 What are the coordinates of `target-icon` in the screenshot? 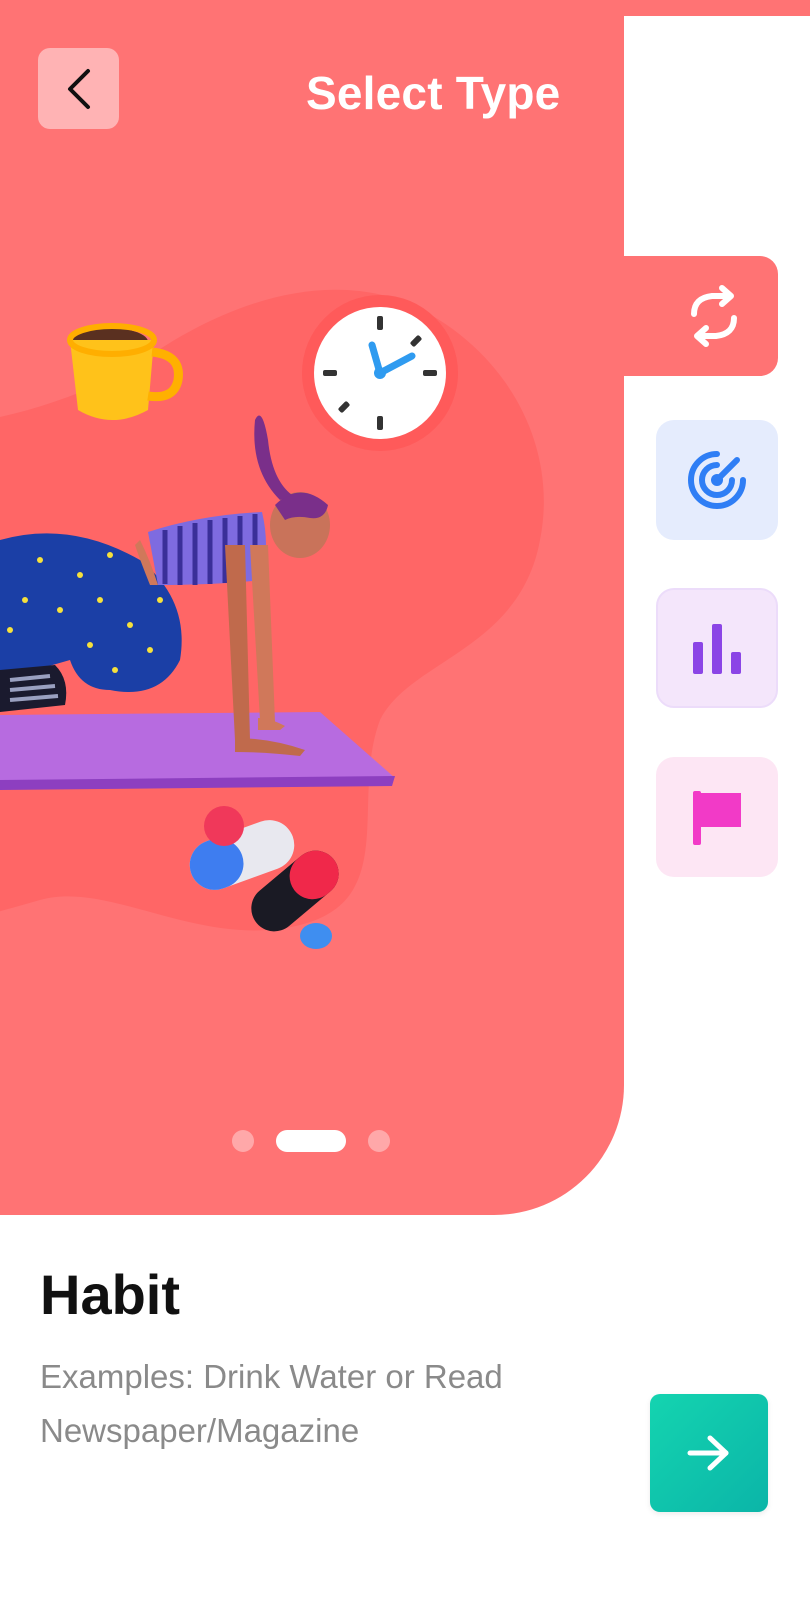 It's located at (717, 480).